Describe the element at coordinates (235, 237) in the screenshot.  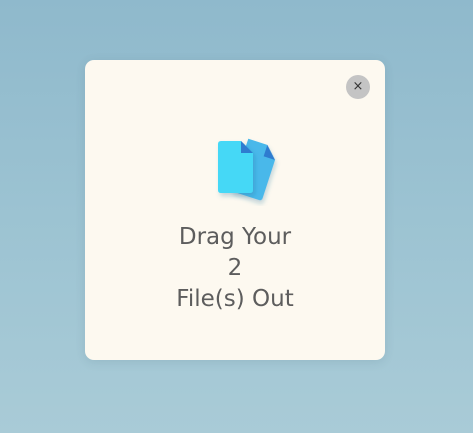
I see `message-line-1: Drag Your` at that location.